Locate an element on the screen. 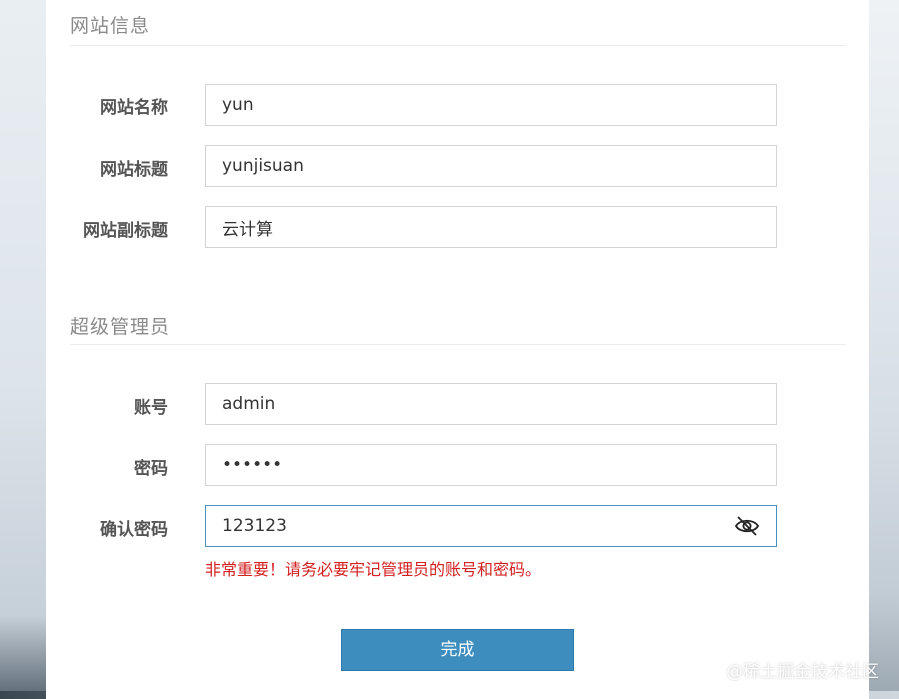 This screenshot has width=899, height=699. submit-button: 完成 is located at coordinates (457, 650).